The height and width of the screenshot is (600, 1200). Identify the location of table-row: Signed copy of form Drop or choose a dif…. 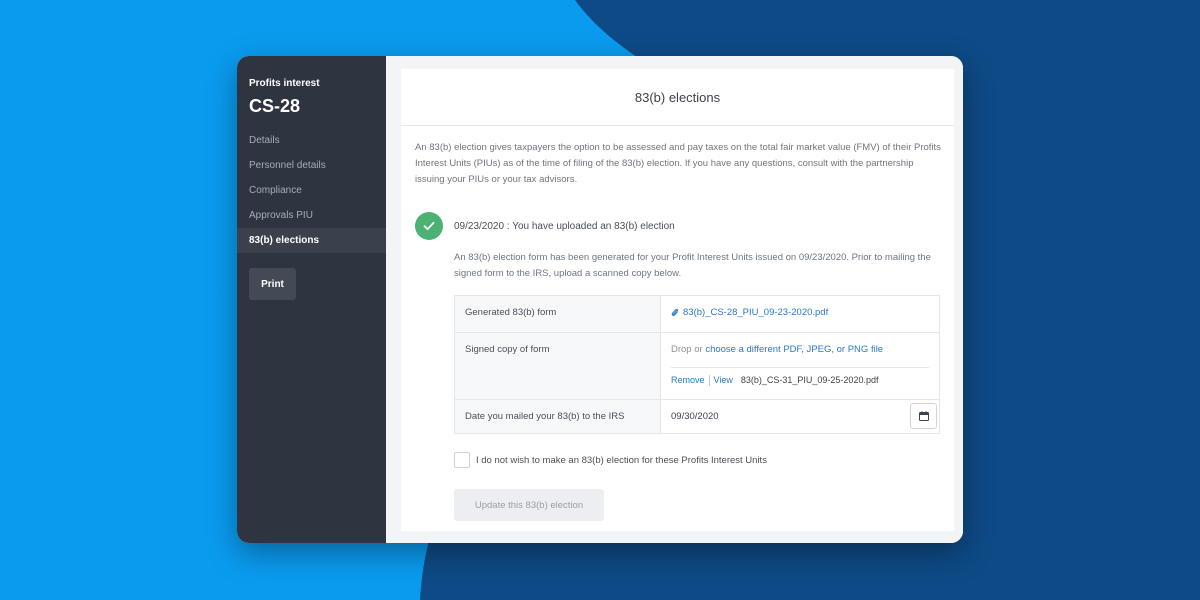
(697, 366).